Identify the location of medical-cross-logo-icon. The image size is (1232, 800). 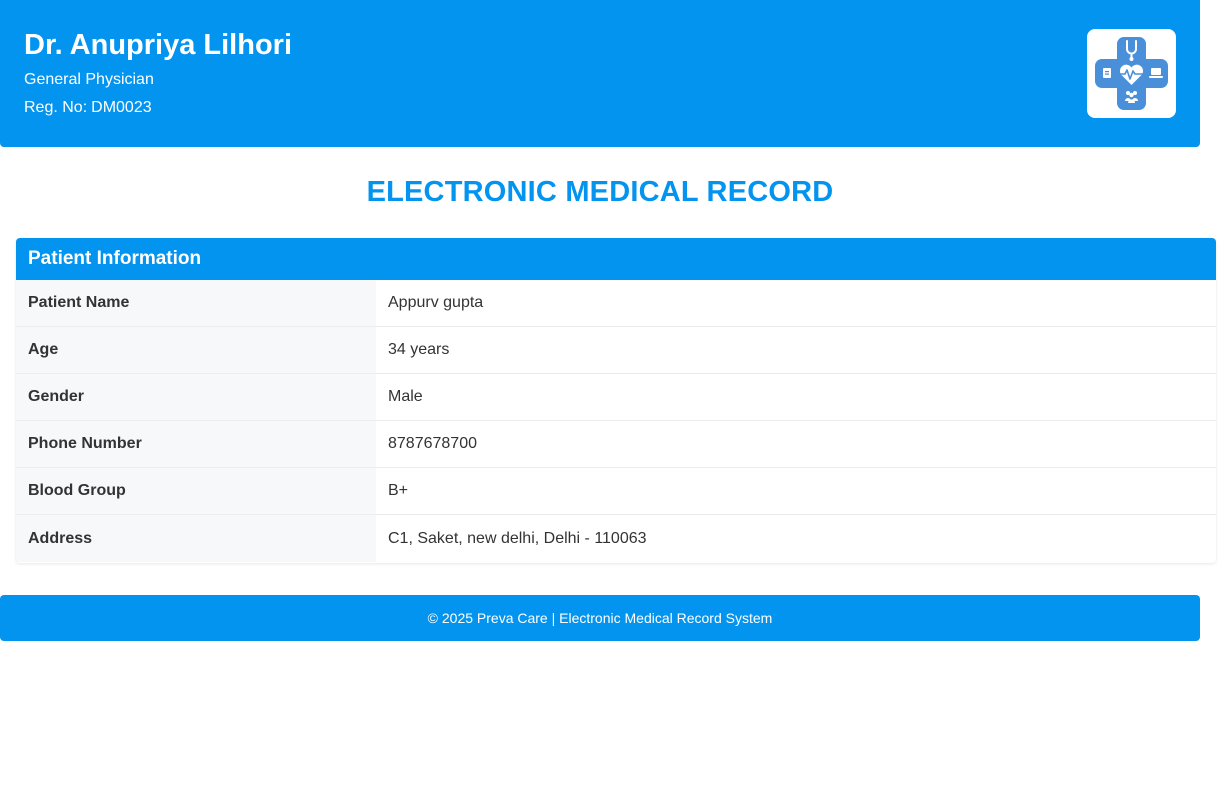
(1131, 73).